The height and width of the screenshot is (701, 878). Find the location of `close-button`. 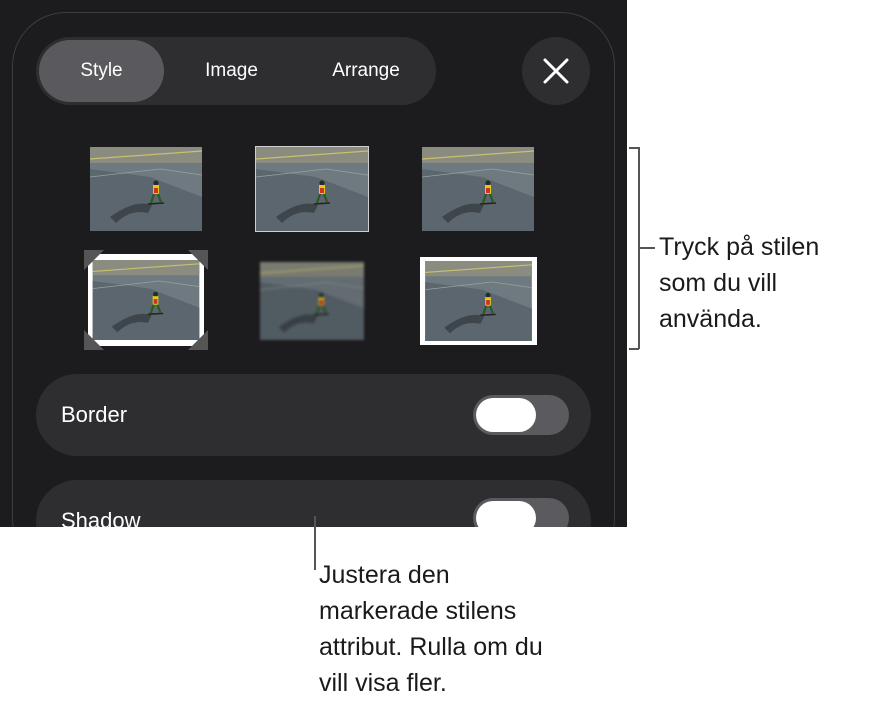

close-button is located at coordinates (556, 71).